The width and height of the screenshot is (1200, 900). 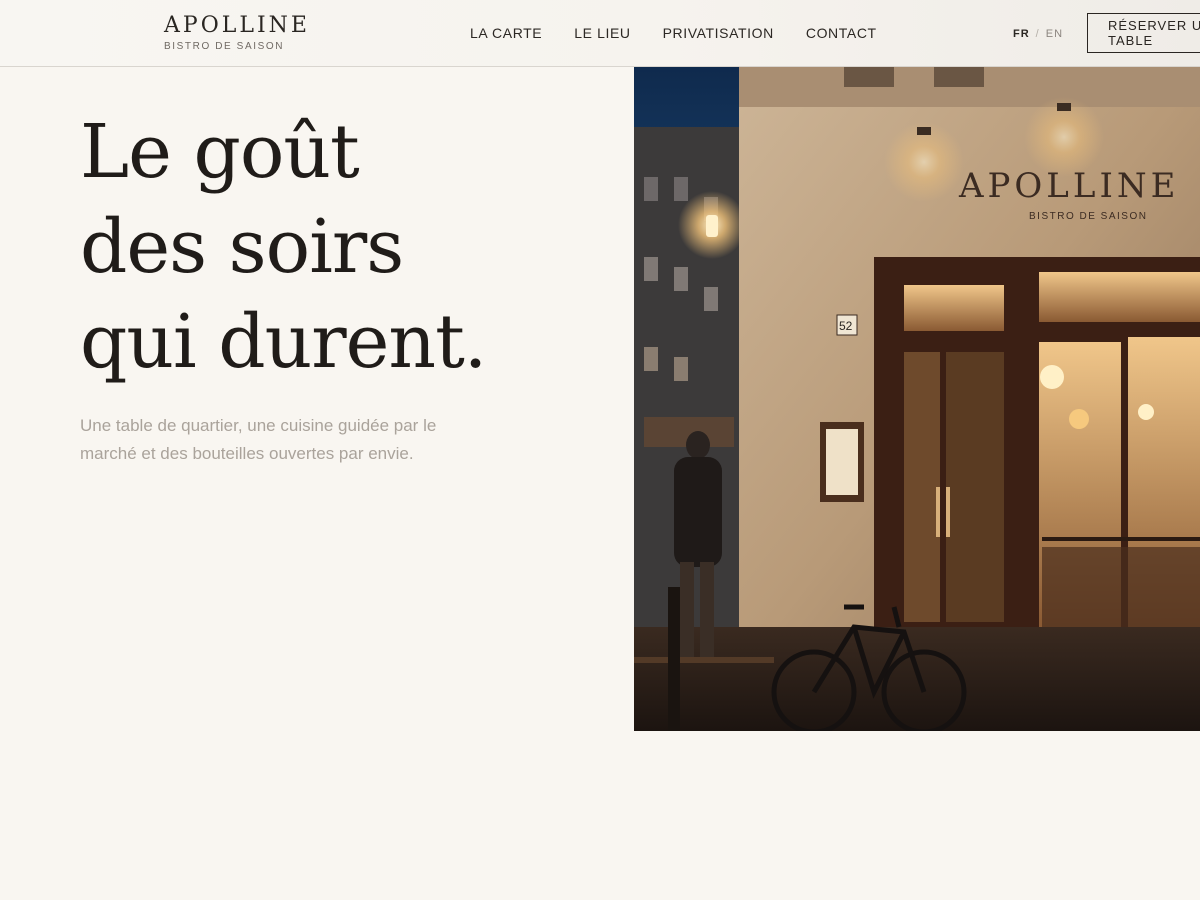 What do you see at coordinates (224, 46) in the screenshot?
I see `brand-tagline: BISTRO DE SAISON` at bounding box center [224, 46].